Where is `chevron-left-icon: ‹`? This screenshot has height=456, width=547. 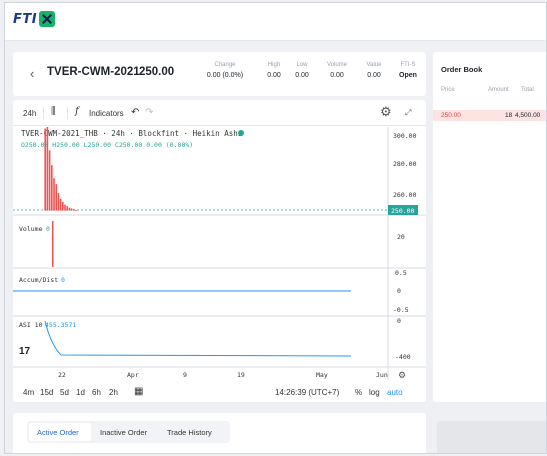
chevron-left-icon: ‹ is located at coordinates (32, 73).